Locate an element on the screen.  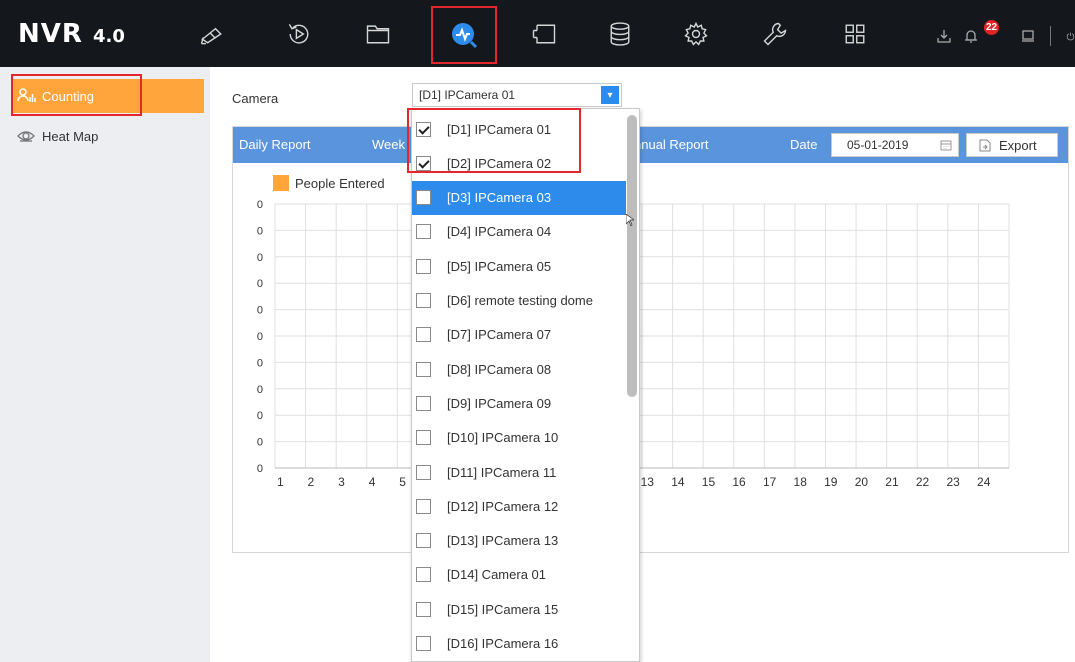
dropdown-item: [D4] IPCamera 04 is located at coordinates (519, 232).